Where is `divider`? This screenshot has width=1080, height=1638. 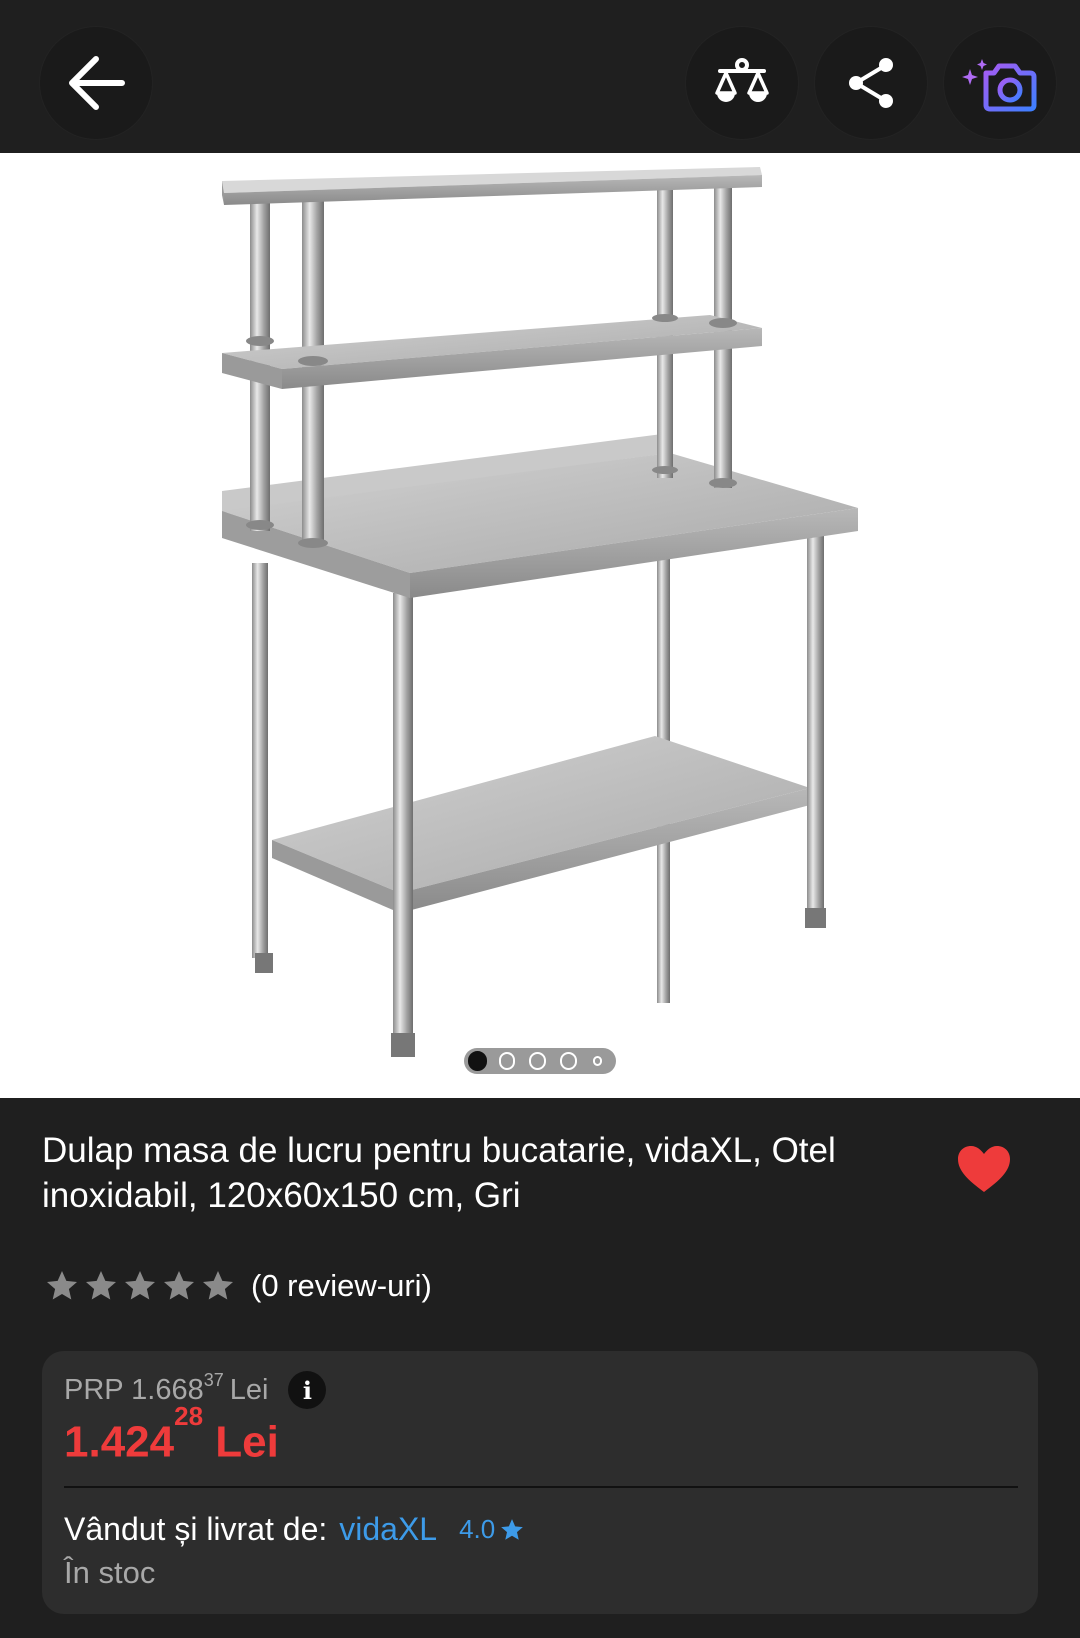 divider is located at coordinates (541, 1487).